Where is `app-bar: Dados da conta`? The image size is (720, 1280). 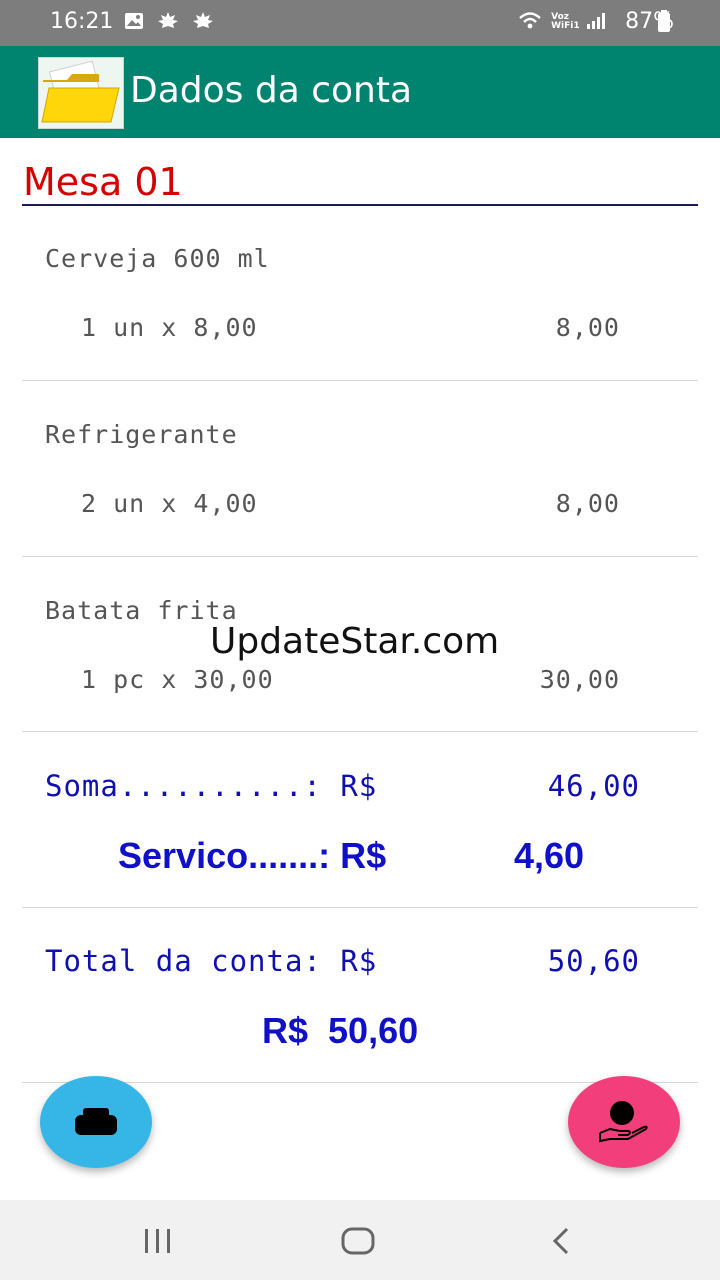
app-bar: Dados da conta is located at coordinates (360, 92).